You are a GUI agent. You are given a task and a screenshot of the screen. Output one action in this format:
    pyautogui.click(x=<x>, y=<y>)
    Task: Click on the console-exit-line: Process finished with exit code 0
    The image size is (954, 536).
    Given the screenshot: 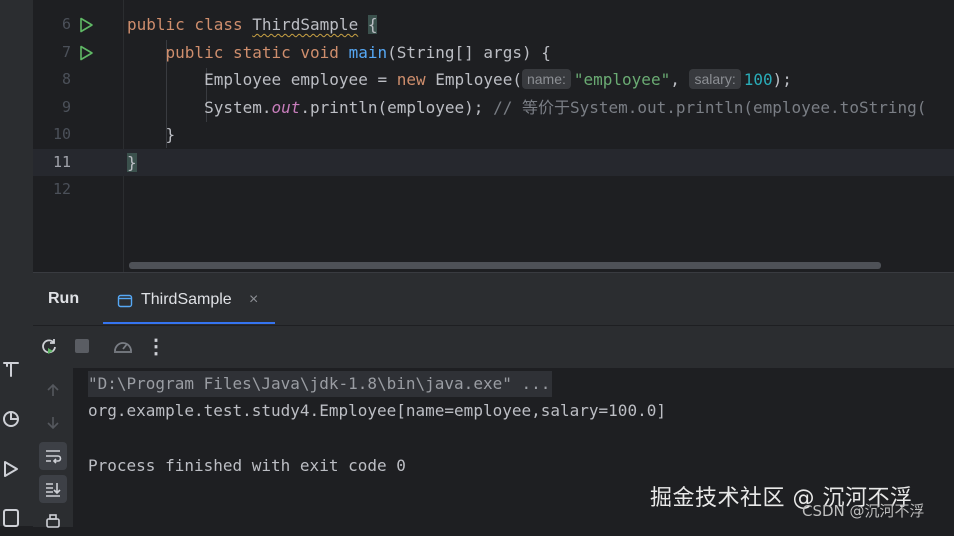 What is the action you would take?
    pyautogui.click(x=247, y=465)
    